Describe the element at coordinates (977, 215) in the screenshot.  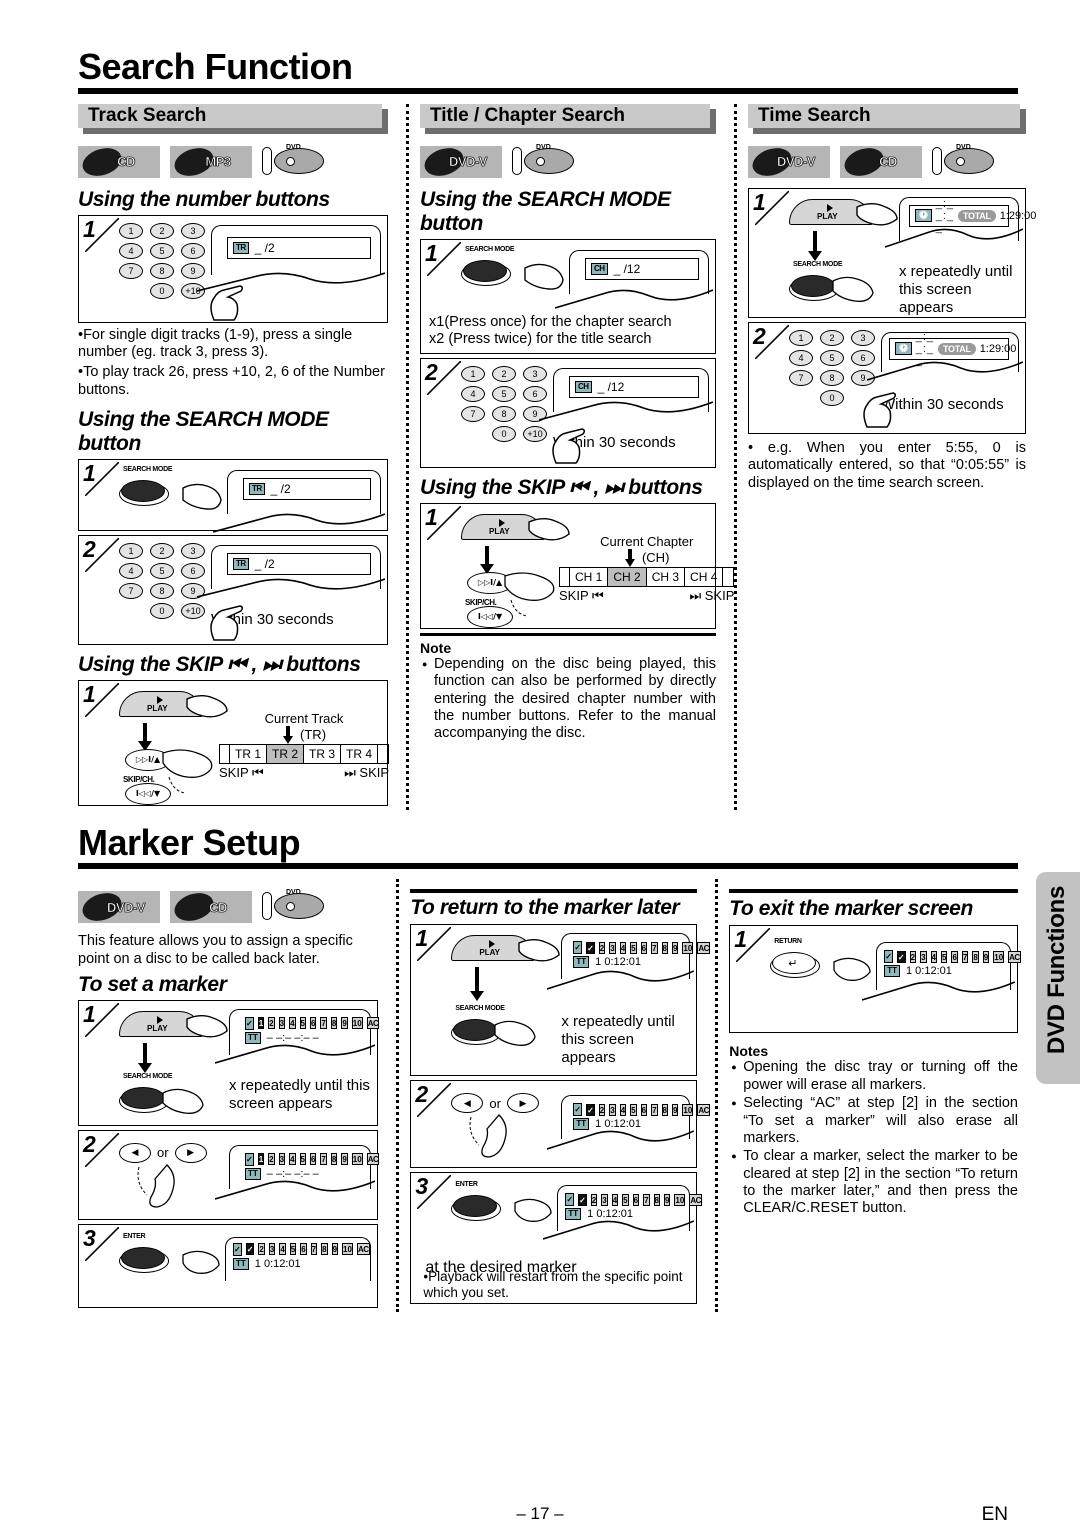
I see `total-pill: TOTAL` at that location.